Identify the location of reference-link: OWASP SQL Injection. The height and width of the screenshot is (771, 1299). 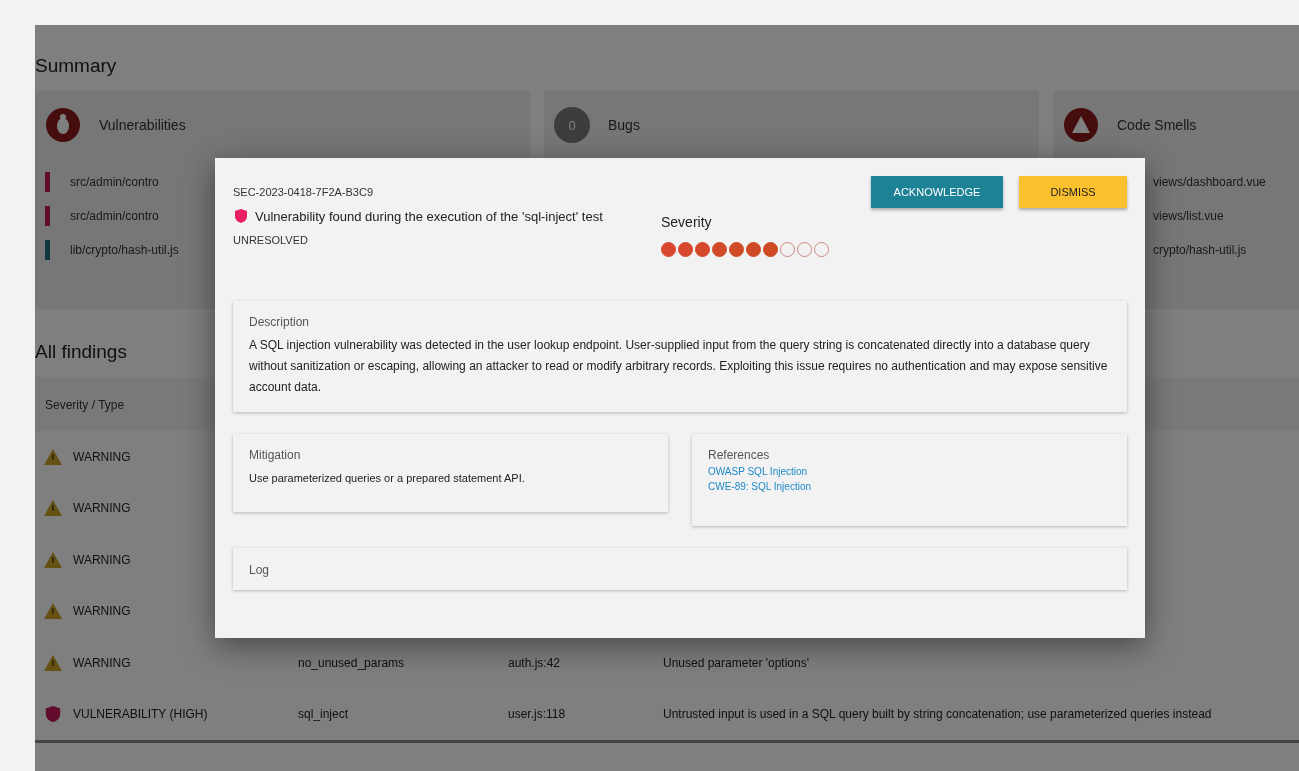
(758, 471).